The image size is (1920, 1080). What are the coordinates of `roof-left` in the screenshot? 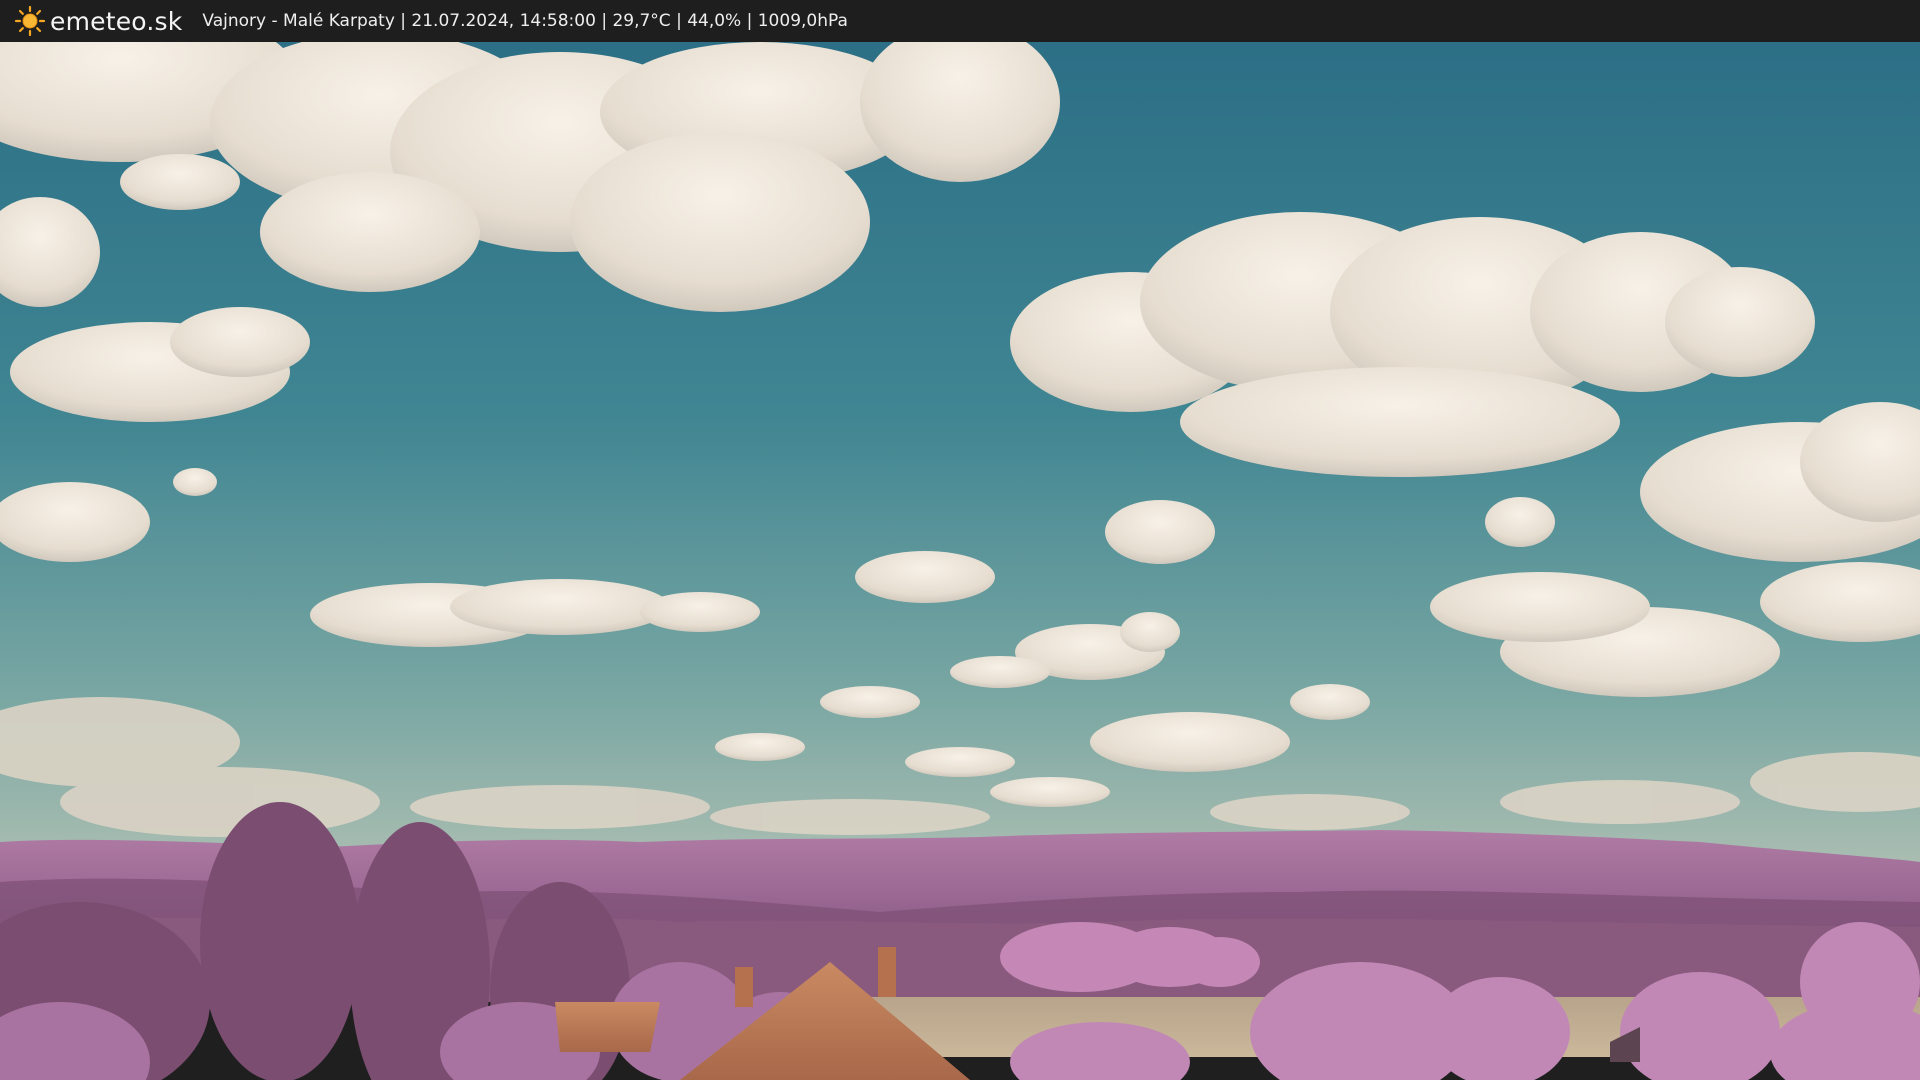 It's located at (607, 1027).